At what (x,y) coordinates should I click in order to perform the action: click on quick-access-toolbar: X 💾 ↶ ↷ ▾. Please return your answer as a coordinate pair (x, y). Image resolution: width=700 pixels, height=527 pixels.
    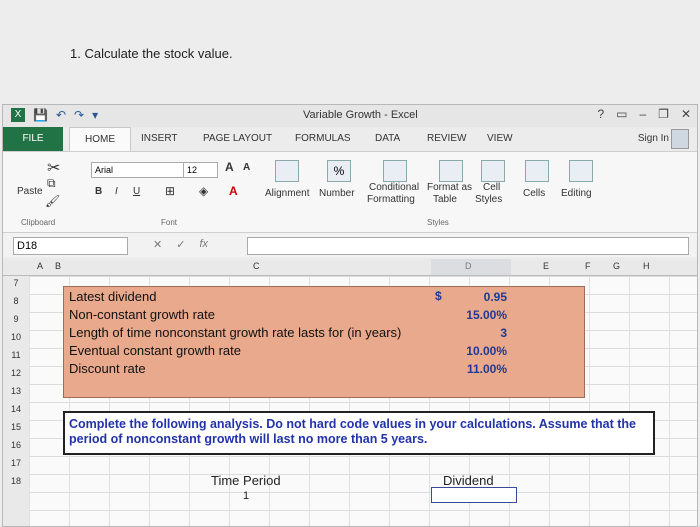
    Looking at the image, I should click on (54, 115).